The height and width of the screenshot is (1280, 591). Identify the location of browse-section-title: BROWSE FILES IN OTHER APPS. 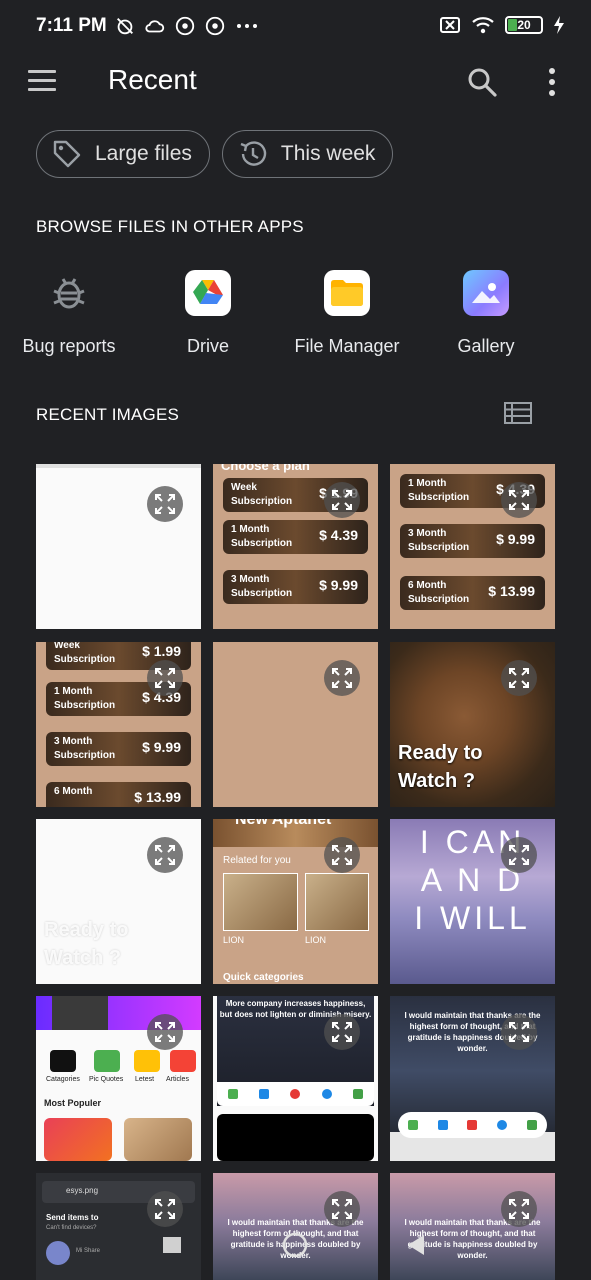
(170, 226).